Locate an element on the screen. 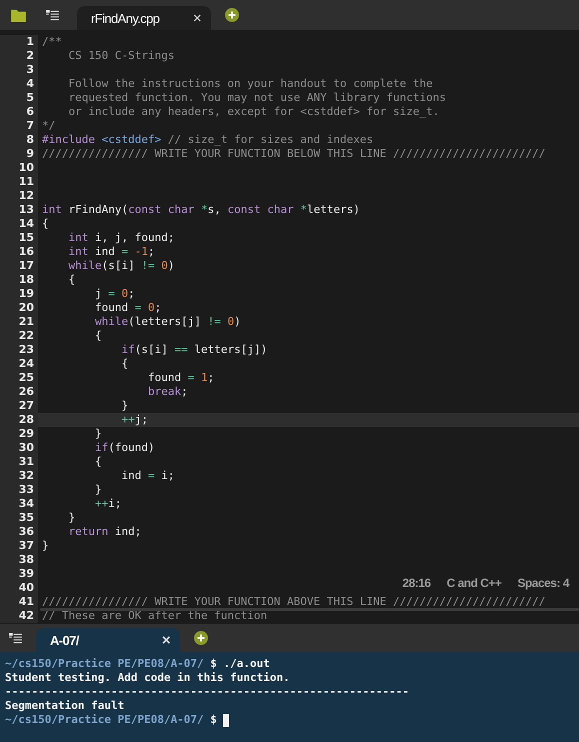 The image size is (579, 742). code-line: or include any headers, except for <cstddef> for size_t. is located at coordinates (253, 111).